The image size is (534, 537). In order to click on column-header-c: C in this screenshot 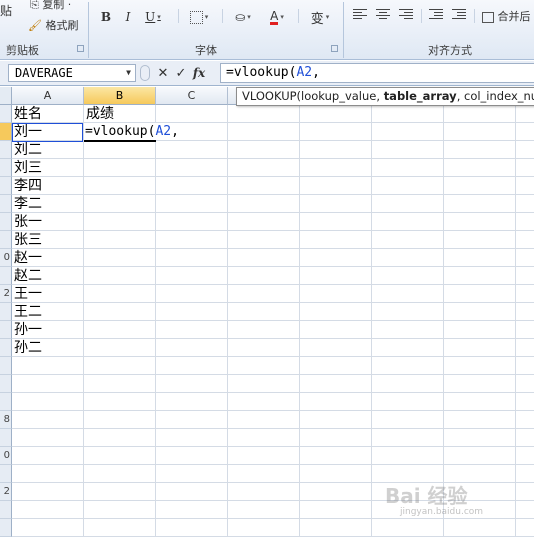, I will do `click(192, 96)`.